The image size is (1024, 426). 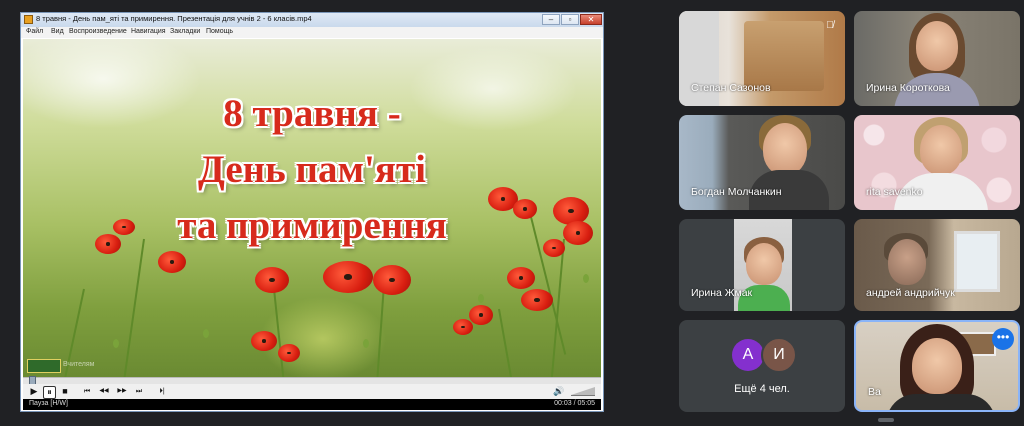 I want to click on participant-tile: андрей андрийчук, so click(x=937, y=265).